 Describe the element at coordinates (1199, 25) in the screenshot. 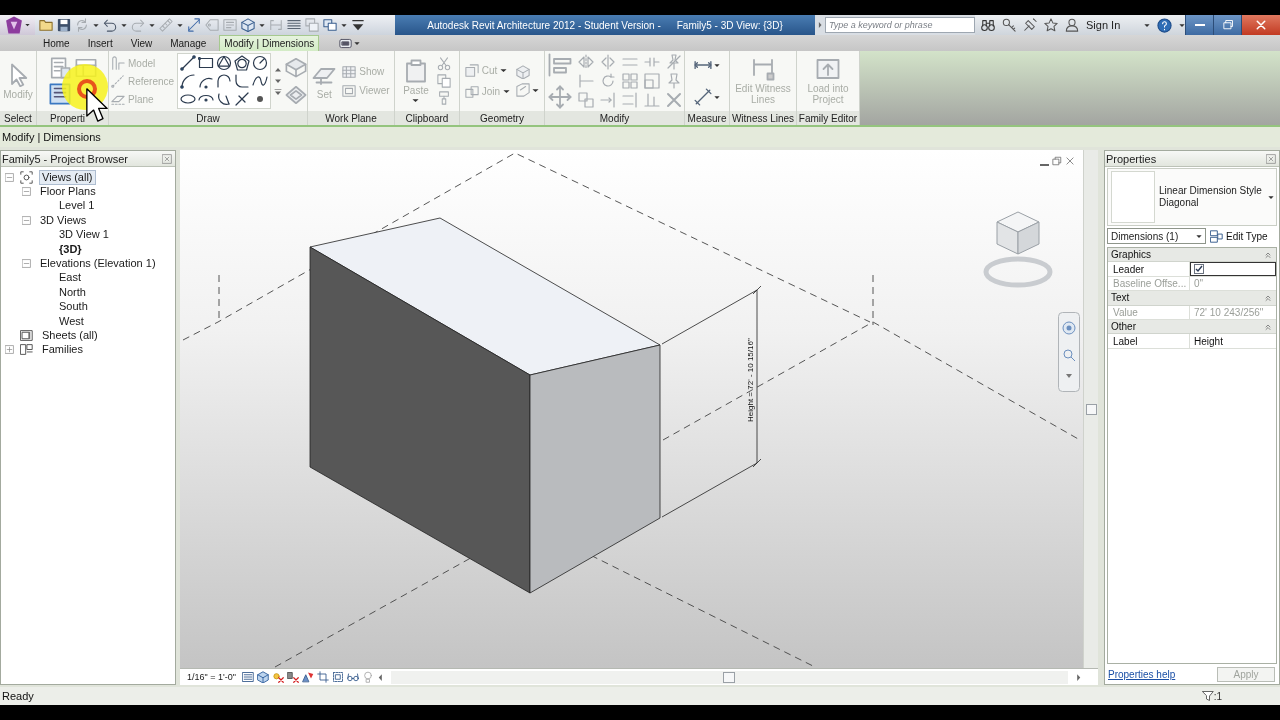

I see `minimize-button` at that location.